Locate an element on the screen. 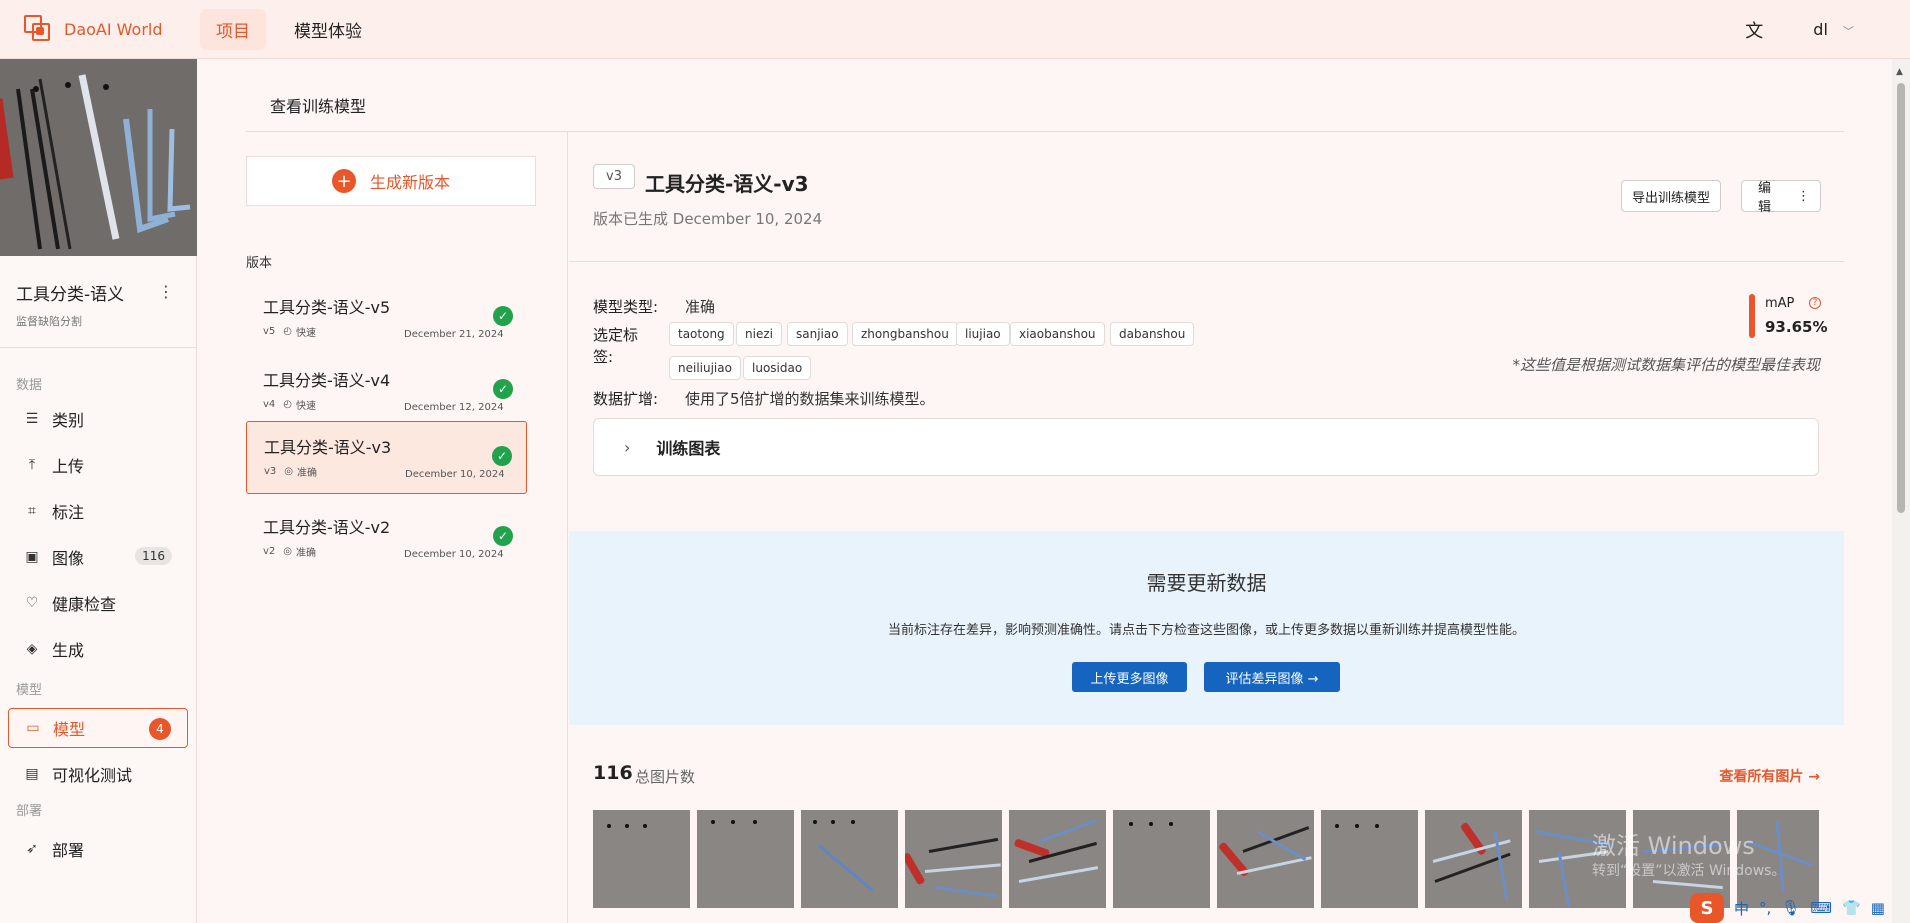  help-icon: ? is located at coordinates (1815, 303).